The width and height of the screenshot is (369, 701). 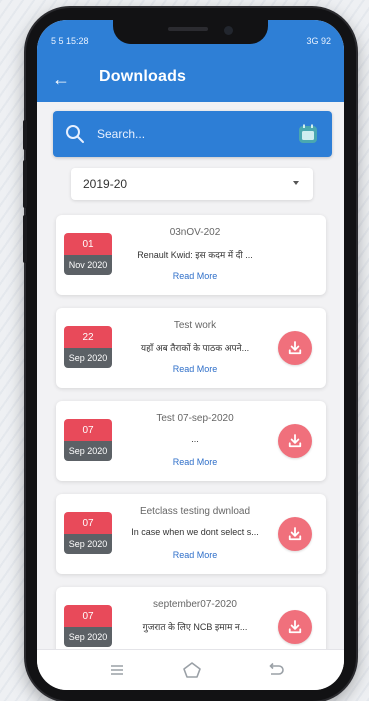 I want to click on calendar-icon, so click(x=308, y=134).